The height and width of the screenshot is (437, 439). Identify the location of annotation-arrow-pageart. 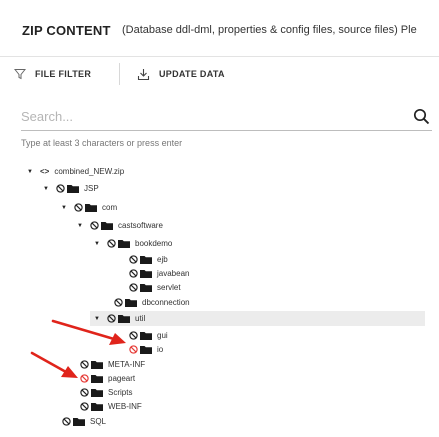
(54, 364).